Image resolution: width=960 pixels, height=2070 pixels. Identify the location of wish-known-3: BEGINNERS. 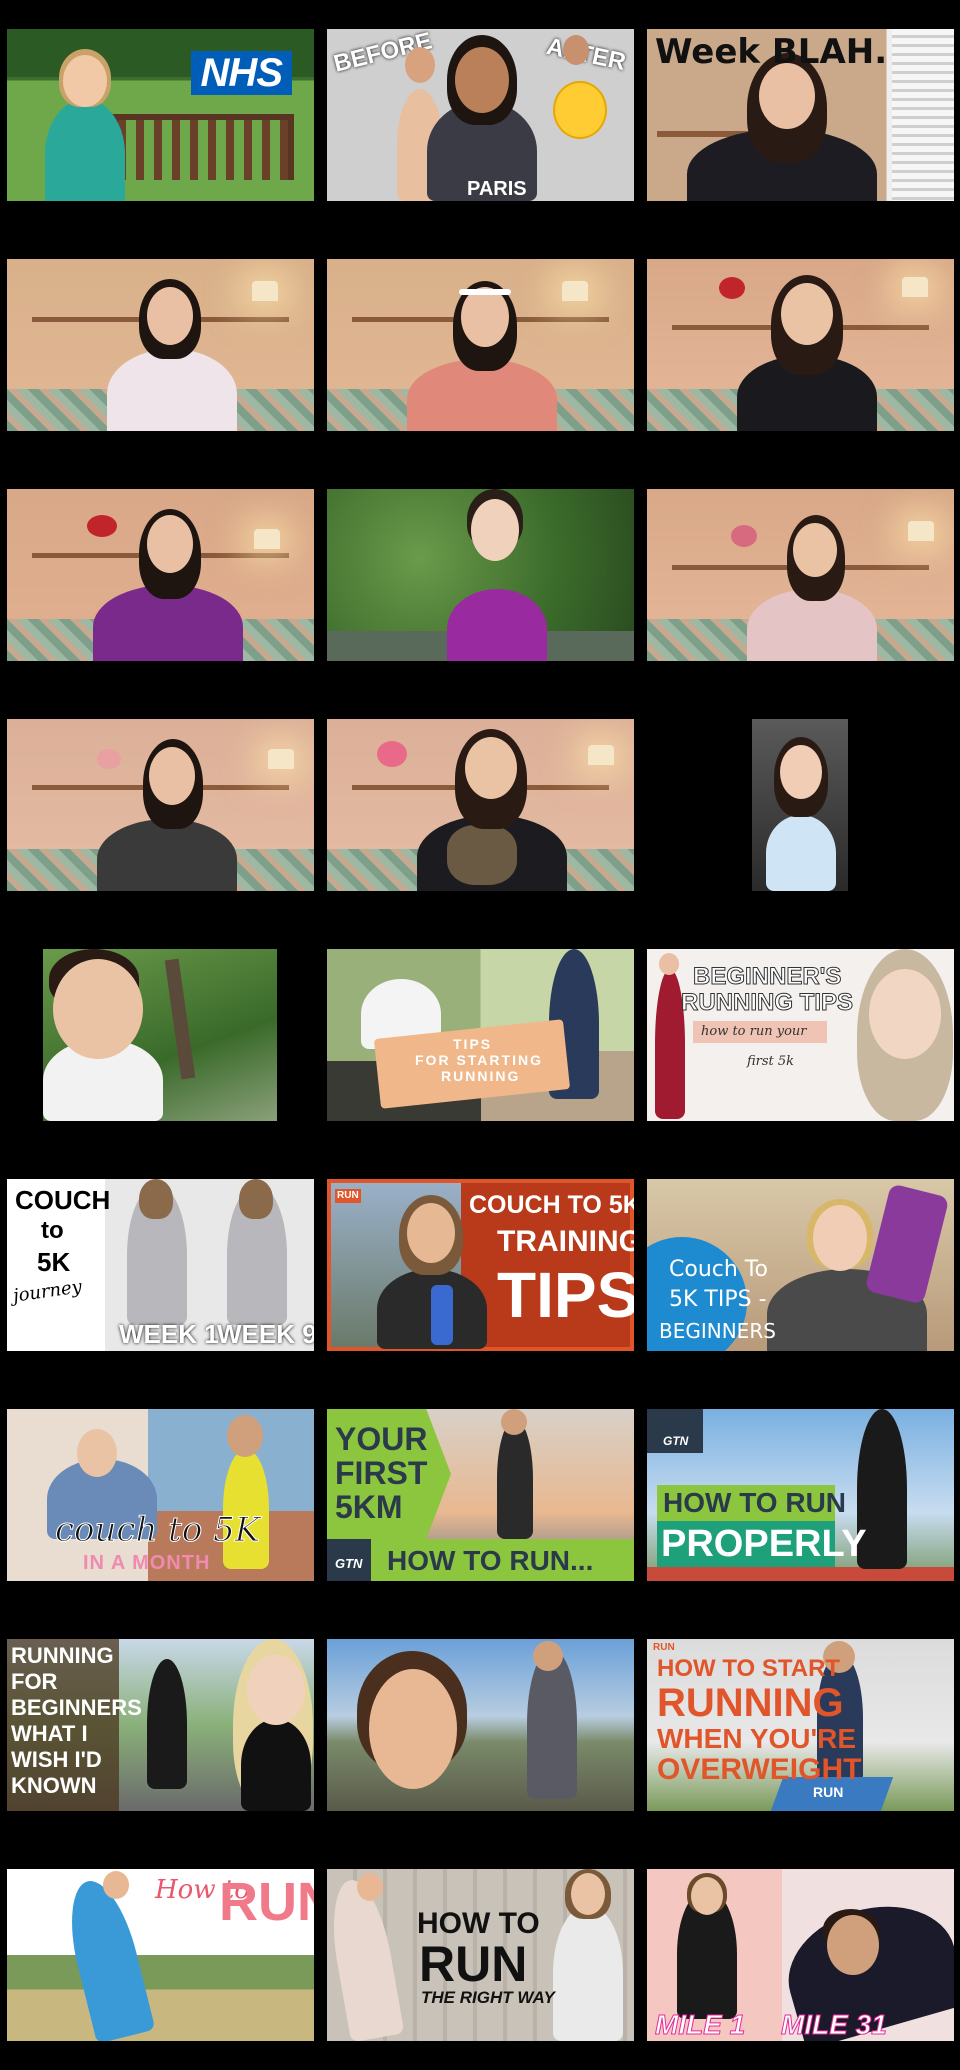
(76, 1707).